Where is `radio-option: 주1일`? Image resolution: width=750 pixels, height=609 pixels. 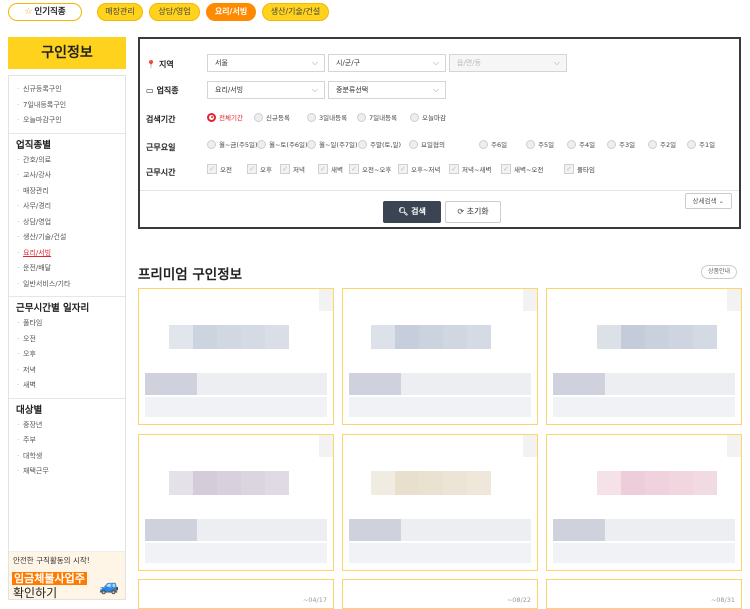 radio-option: 주1일 is located at coordinates (701, 144).